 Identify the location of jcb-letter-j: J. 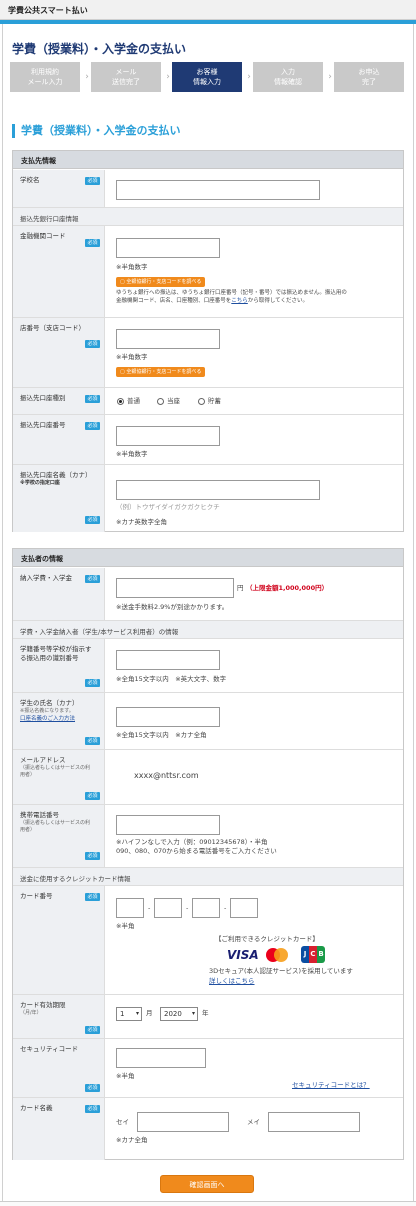
(305, 954).